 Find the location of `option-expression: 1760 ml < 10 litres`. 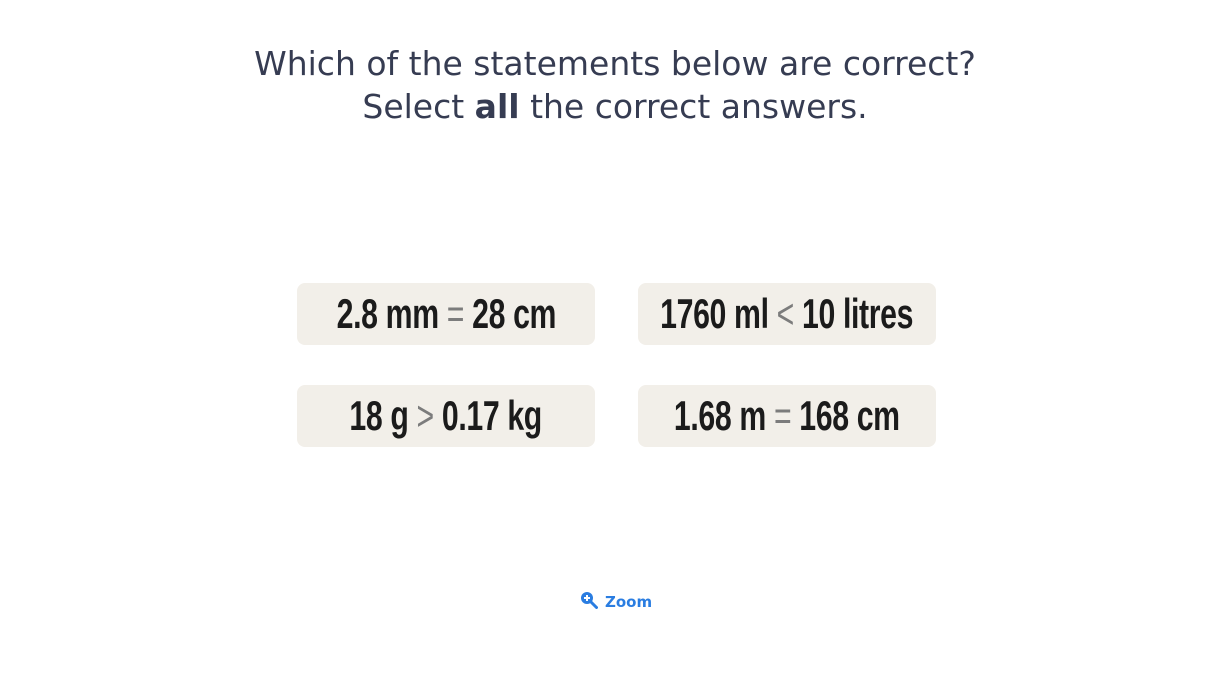

option-expression: 1760 ml < 10 litres is located at coordinates (787, 314).